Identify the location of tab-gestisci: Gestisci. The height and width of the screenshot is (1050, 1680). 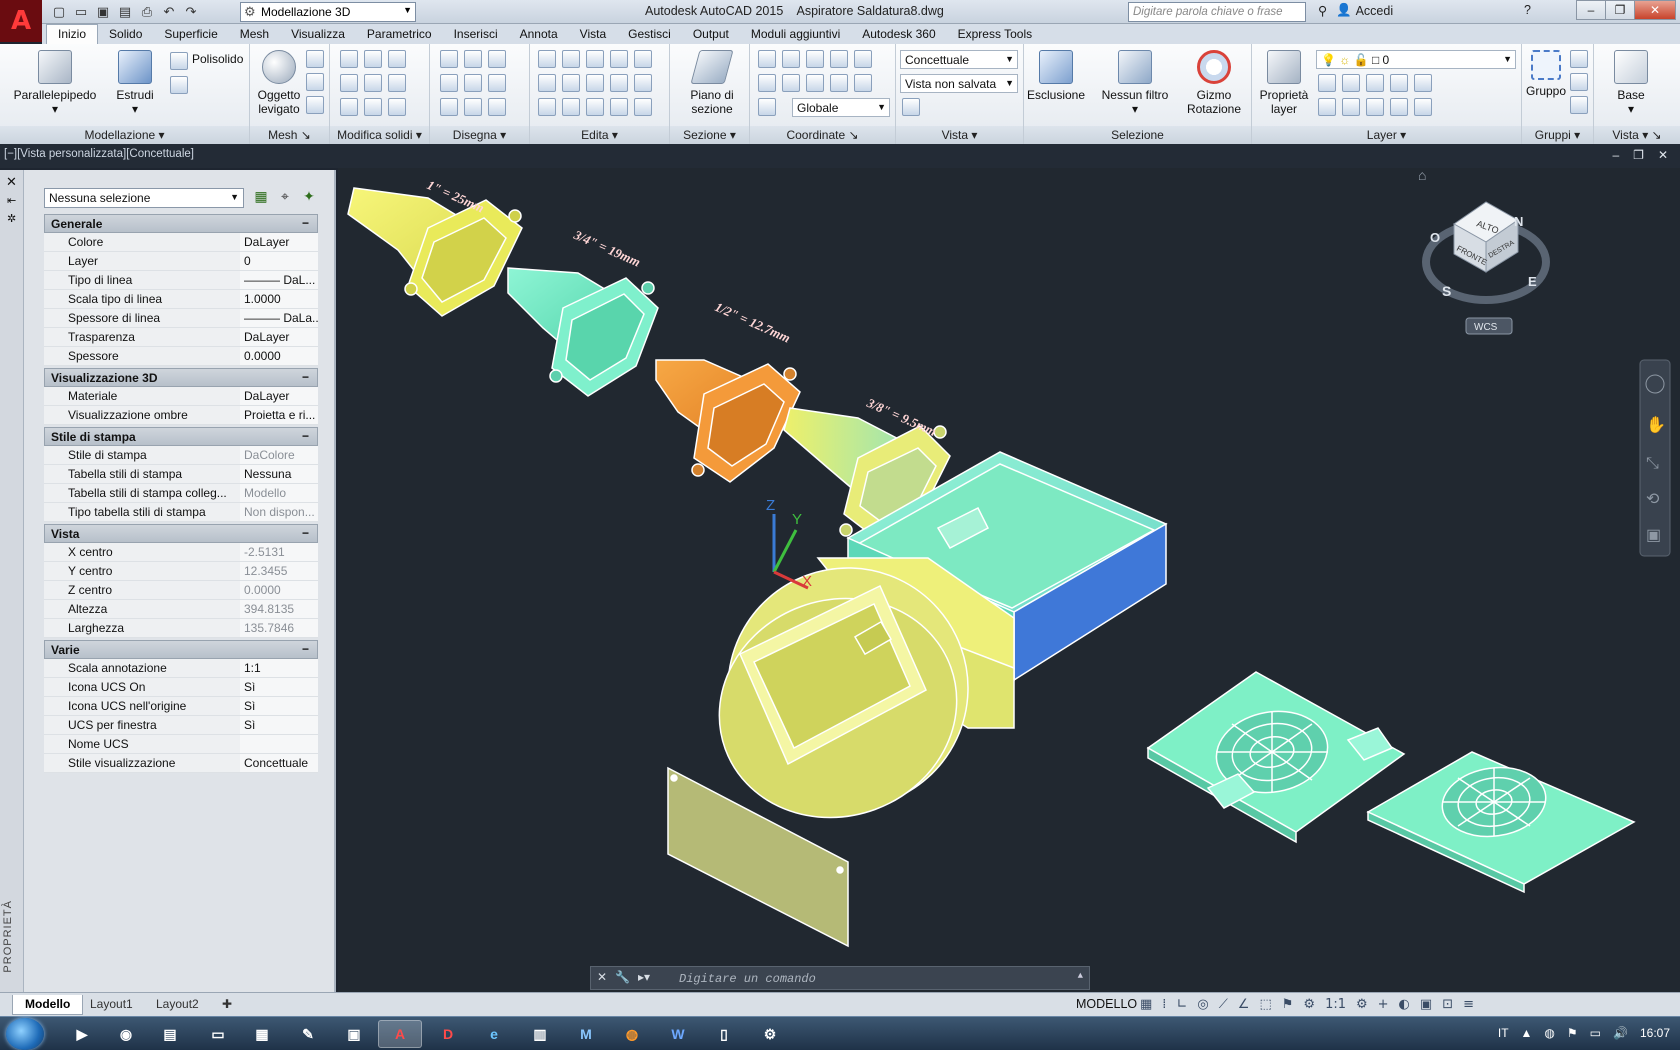
(649, 34).